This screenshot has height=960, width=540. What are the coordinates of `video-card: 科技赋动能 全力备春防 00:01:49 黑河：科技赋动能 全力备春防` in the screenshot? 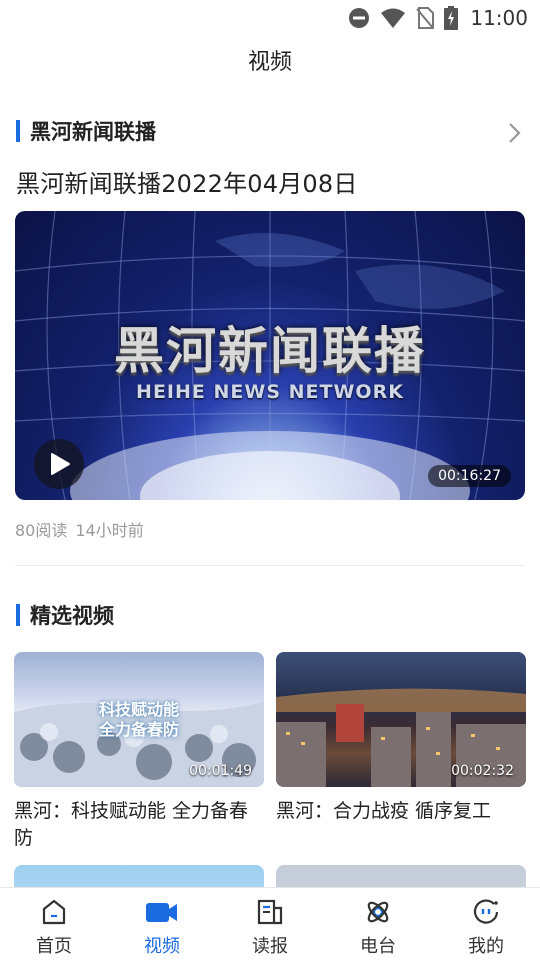 It's located at (139, 752).